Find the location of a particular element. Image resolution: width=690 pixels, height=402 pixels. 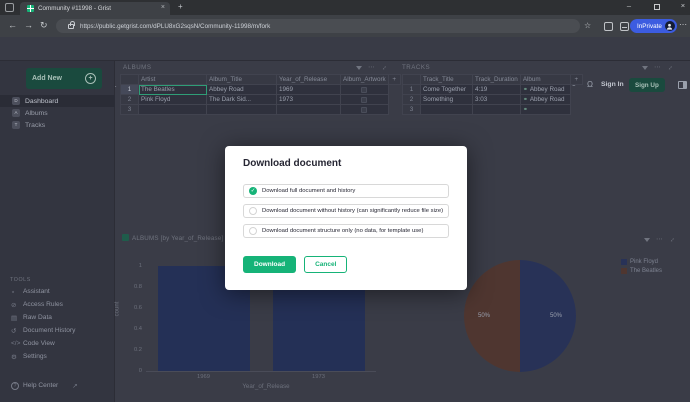

new-tab-button: + is located at coordinates (180, 6).